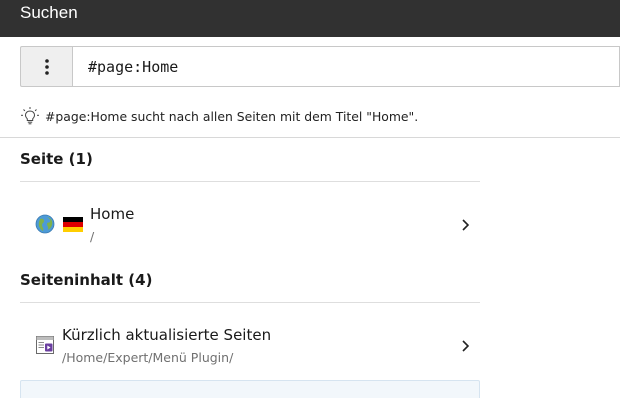  What do you see at coordinates (112, 214) in the screenshot?
I see `result-title: Home` at bounding box center [112, 214].